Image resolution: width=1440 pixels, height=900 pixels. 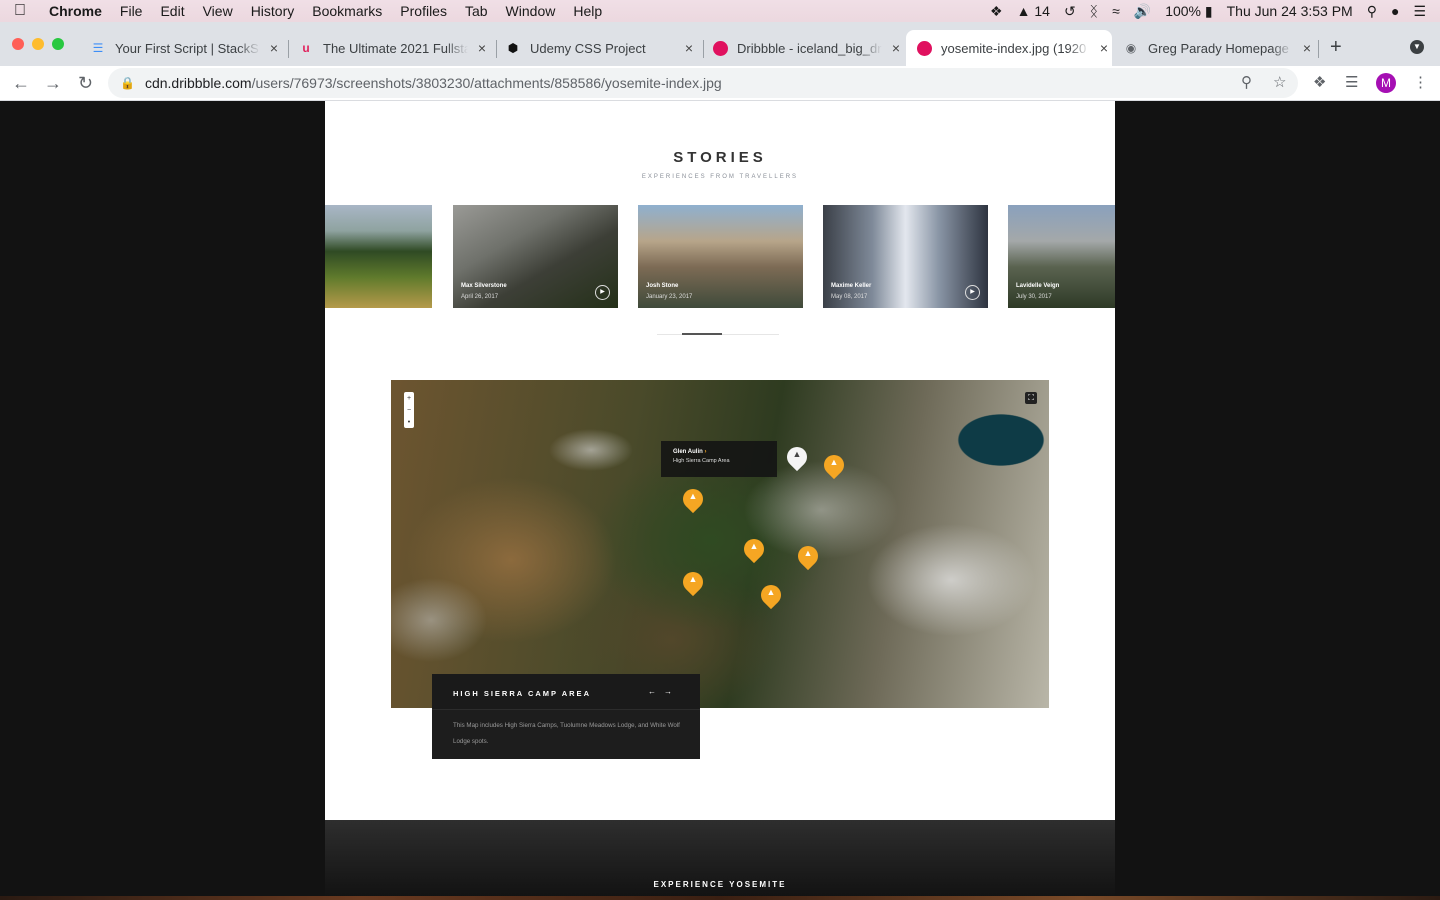 I want to click on menu-history: History, so click(x=273, y=11).